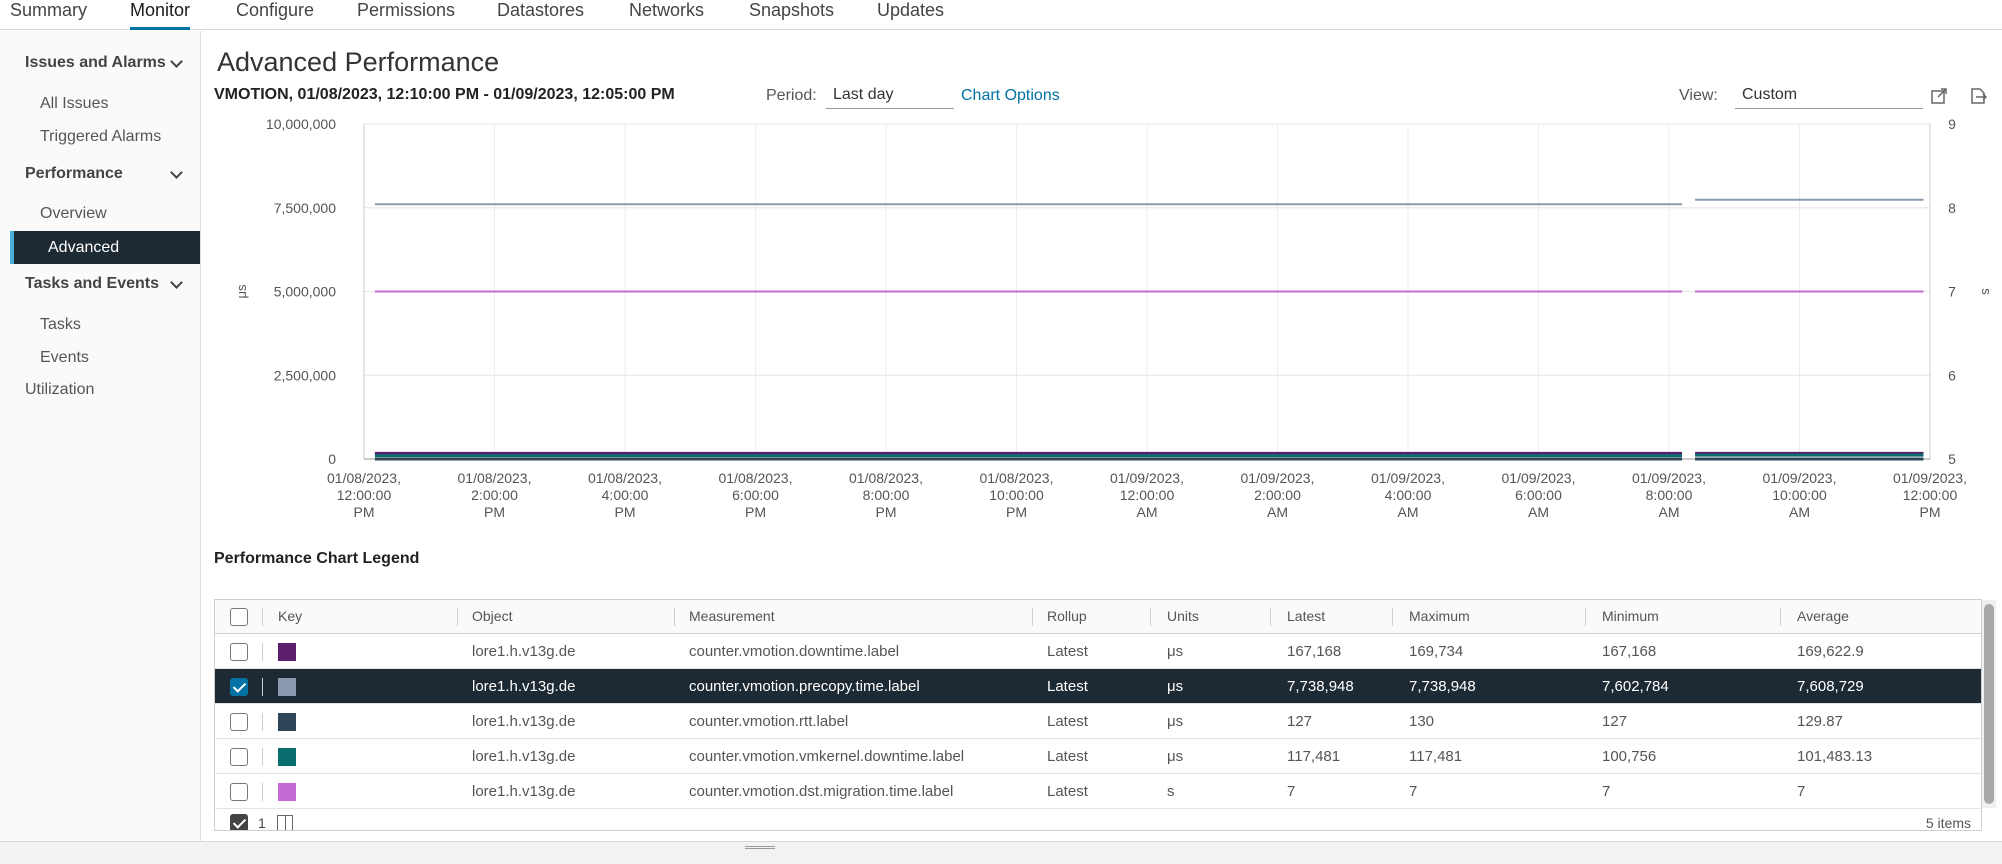  Describe the element at coordinates (1629, 651) in the screenshot. I see `cell-minimum: 167,168` at that location.